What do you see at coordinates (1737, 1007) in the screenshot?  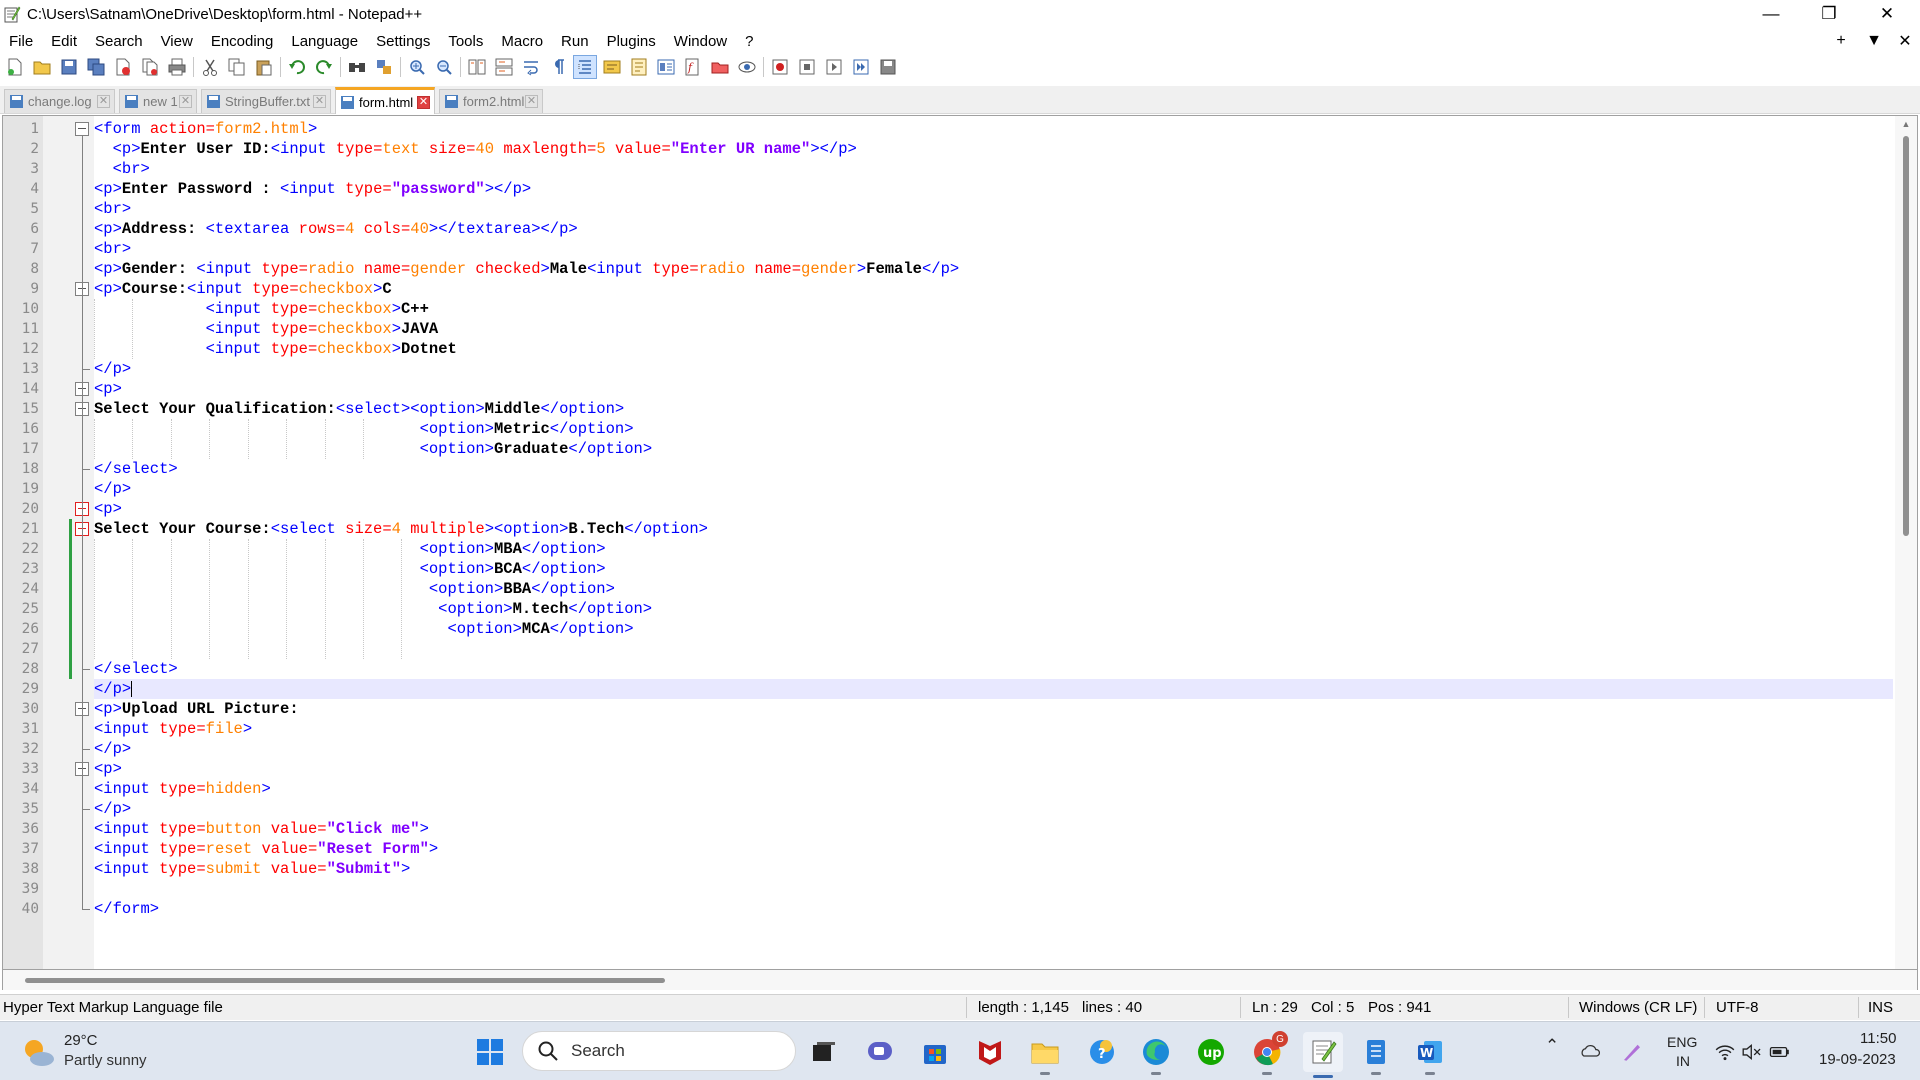 I see `status-encoding: UTF-8` at bounding box center [1737, 1007].